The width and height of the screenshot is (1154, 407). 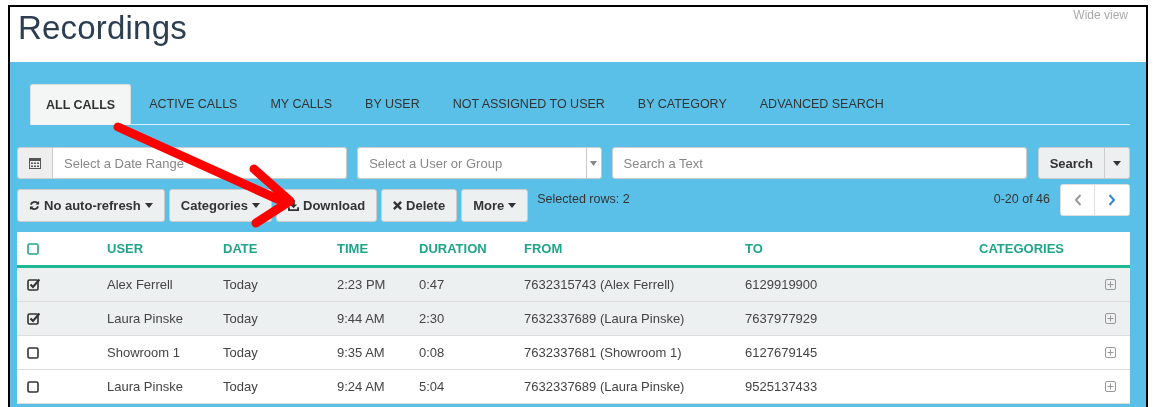 What do you see at coordinates (419, 205) in the screenshot?
I see `delete-button: Delete` at bounding box center [419, 205].